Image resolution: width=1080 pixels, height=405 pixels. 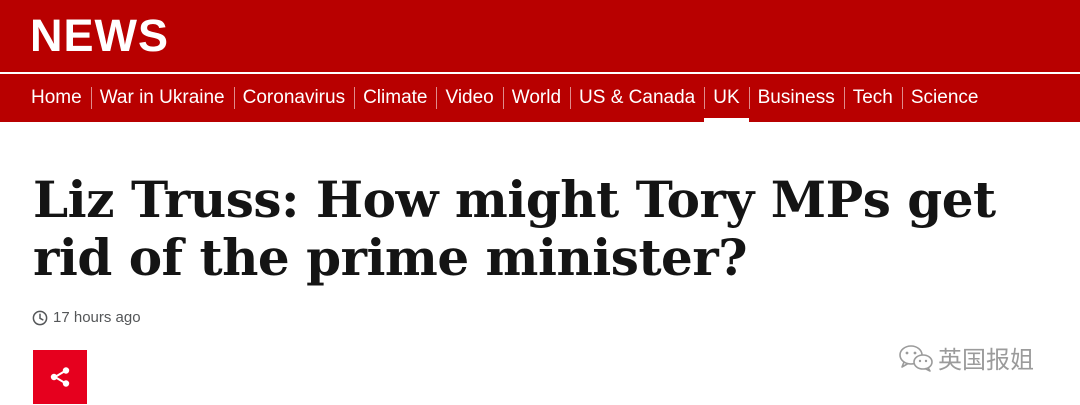 I want to click on nav-item-business: Business, so click(x=796, y=98).